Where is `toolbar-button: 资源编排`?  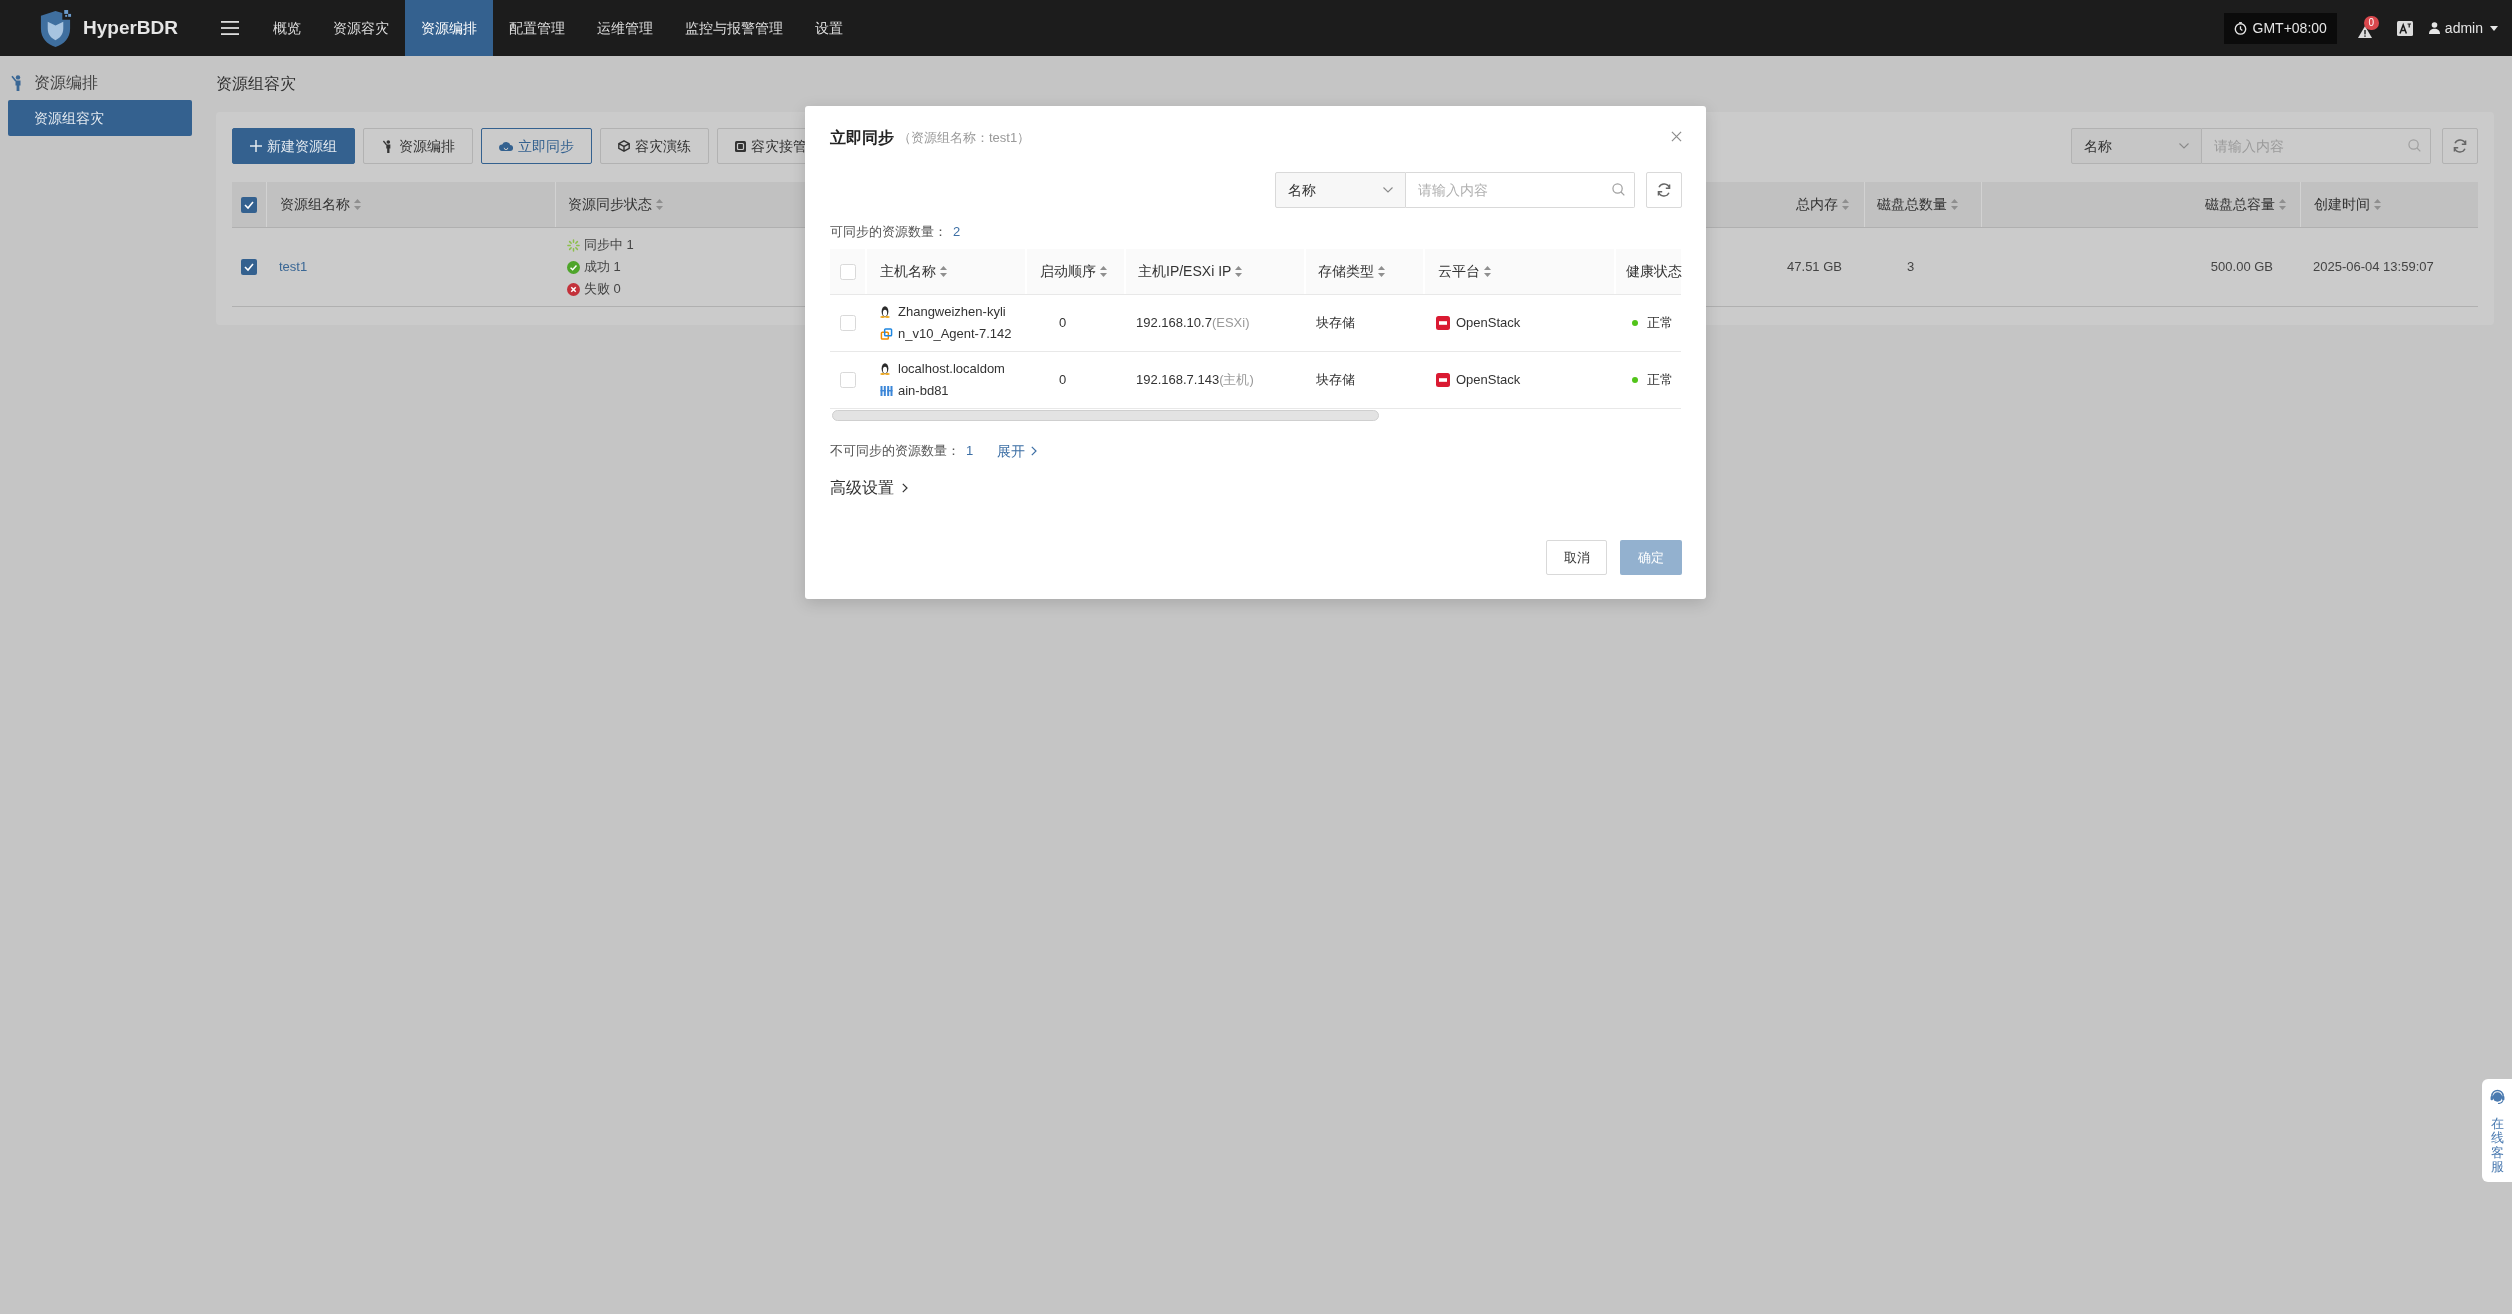
toolbar-button: 资源编排 is located at coordinates (418, 146).